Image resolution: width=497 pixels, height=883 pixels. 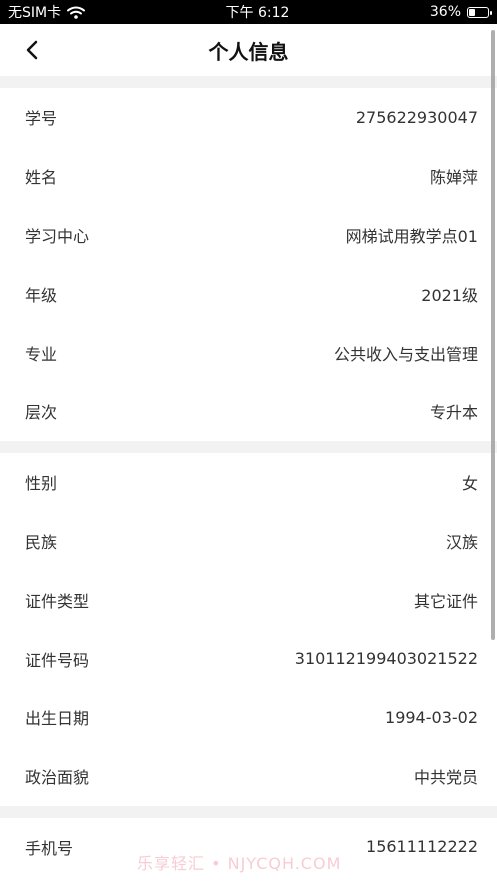 I want to click on watermark: 乐享轻汇 • NJYCQH.COM, so click(x=239, y=863).